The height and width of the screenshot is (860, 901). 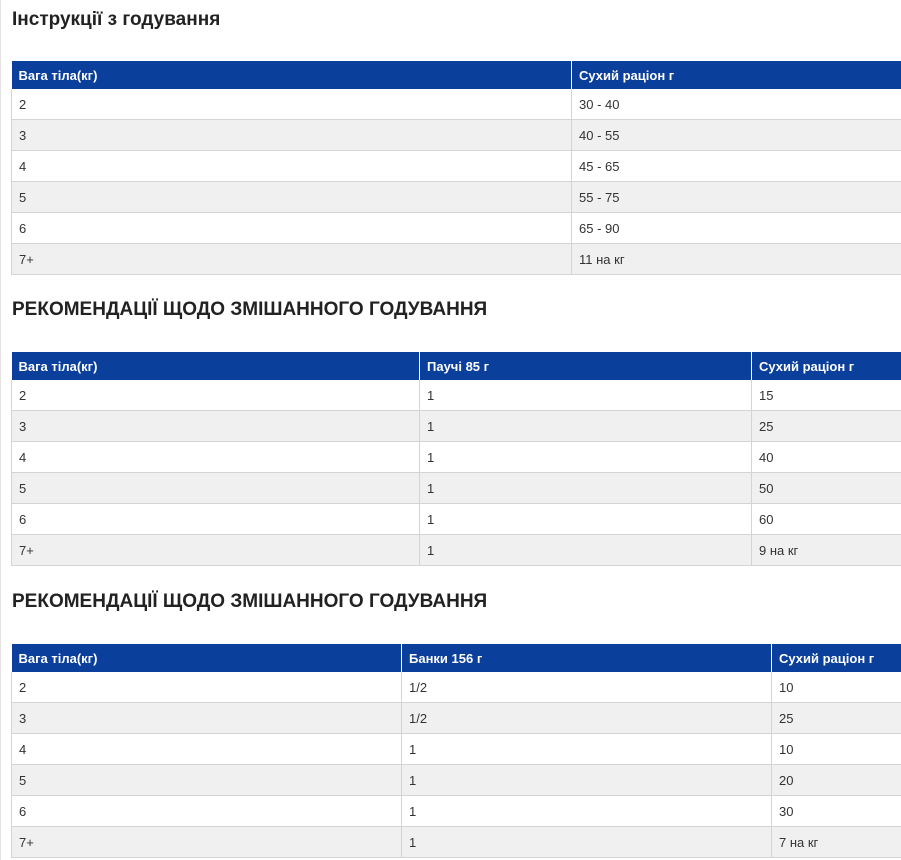 I want to click on cell-dry: 20, so click(x=836, y=780).